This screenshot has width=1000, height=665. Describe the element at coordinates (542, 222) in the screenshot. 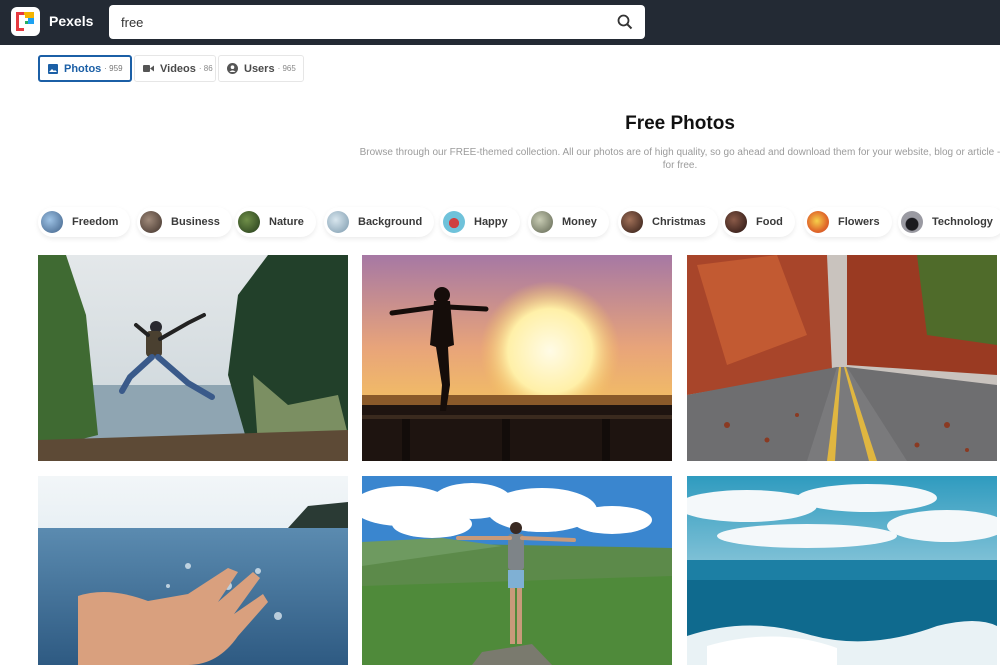

I see `money-thumbnail` at that location.